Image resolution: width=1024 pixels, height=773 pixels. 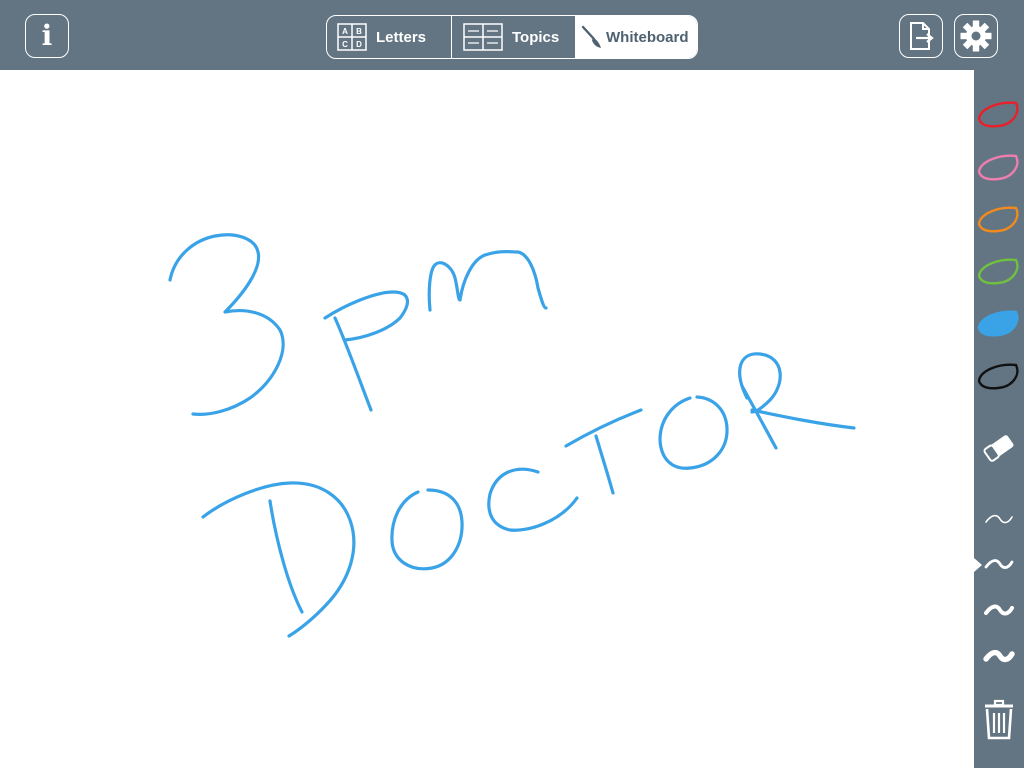 What do you see at coordinates (592, 37) in the screenshot?
I see `paintbrush-icon` at bounding box center [592, 37].